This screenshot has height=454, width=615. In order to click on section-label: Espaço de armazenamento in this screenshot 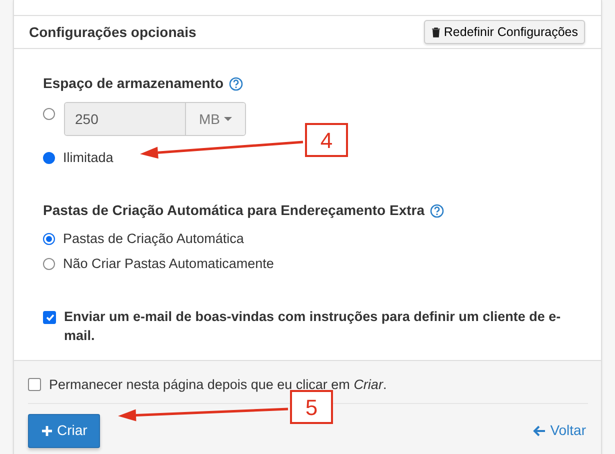, I will do `click(133, 83)`.